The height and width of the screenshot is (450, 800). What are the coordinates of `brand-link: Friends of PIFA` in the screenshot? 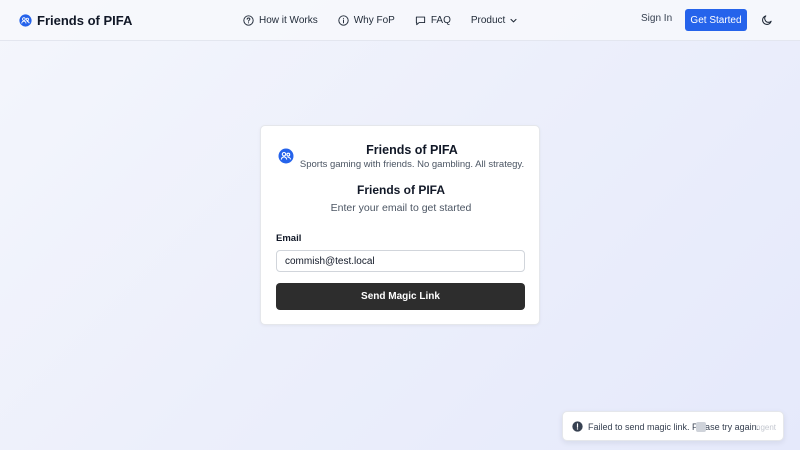 It's located at (75, 20).